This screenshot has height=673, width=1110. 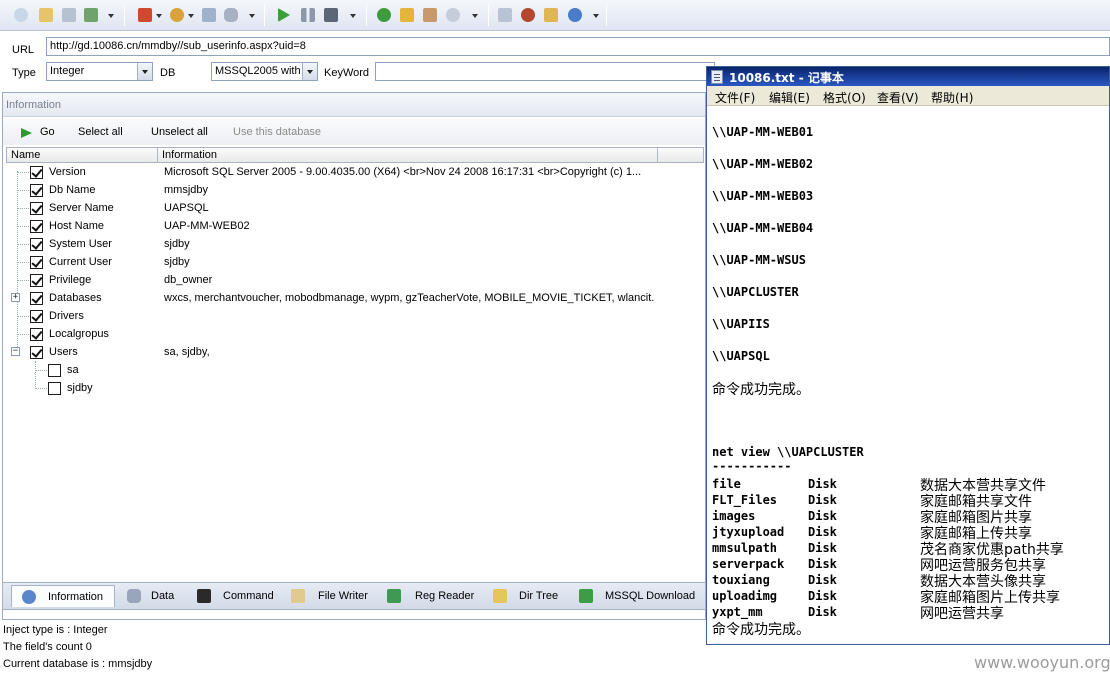 I want to click on home-icon, so click(x=505, y=15).